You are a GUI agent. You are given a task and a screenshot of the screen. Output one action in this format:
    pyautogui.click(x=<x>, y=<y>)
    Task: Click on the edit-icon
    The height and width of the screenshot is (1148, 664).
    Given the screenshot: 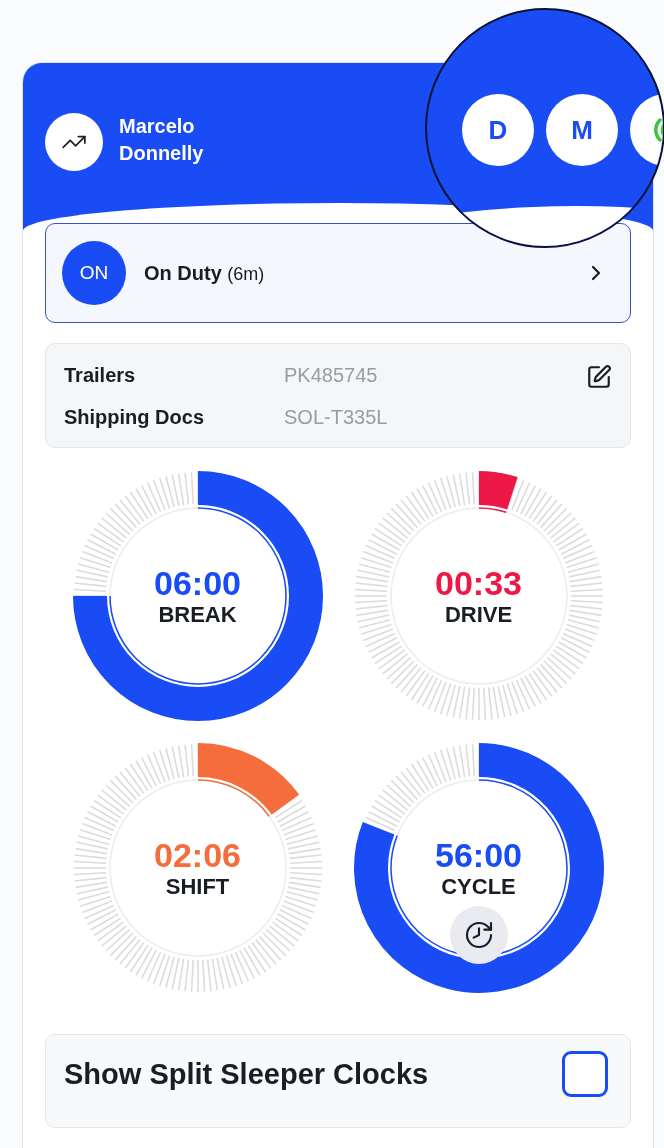 What is the action you would take?
    pyautogui.click(x=599, y=377)
    